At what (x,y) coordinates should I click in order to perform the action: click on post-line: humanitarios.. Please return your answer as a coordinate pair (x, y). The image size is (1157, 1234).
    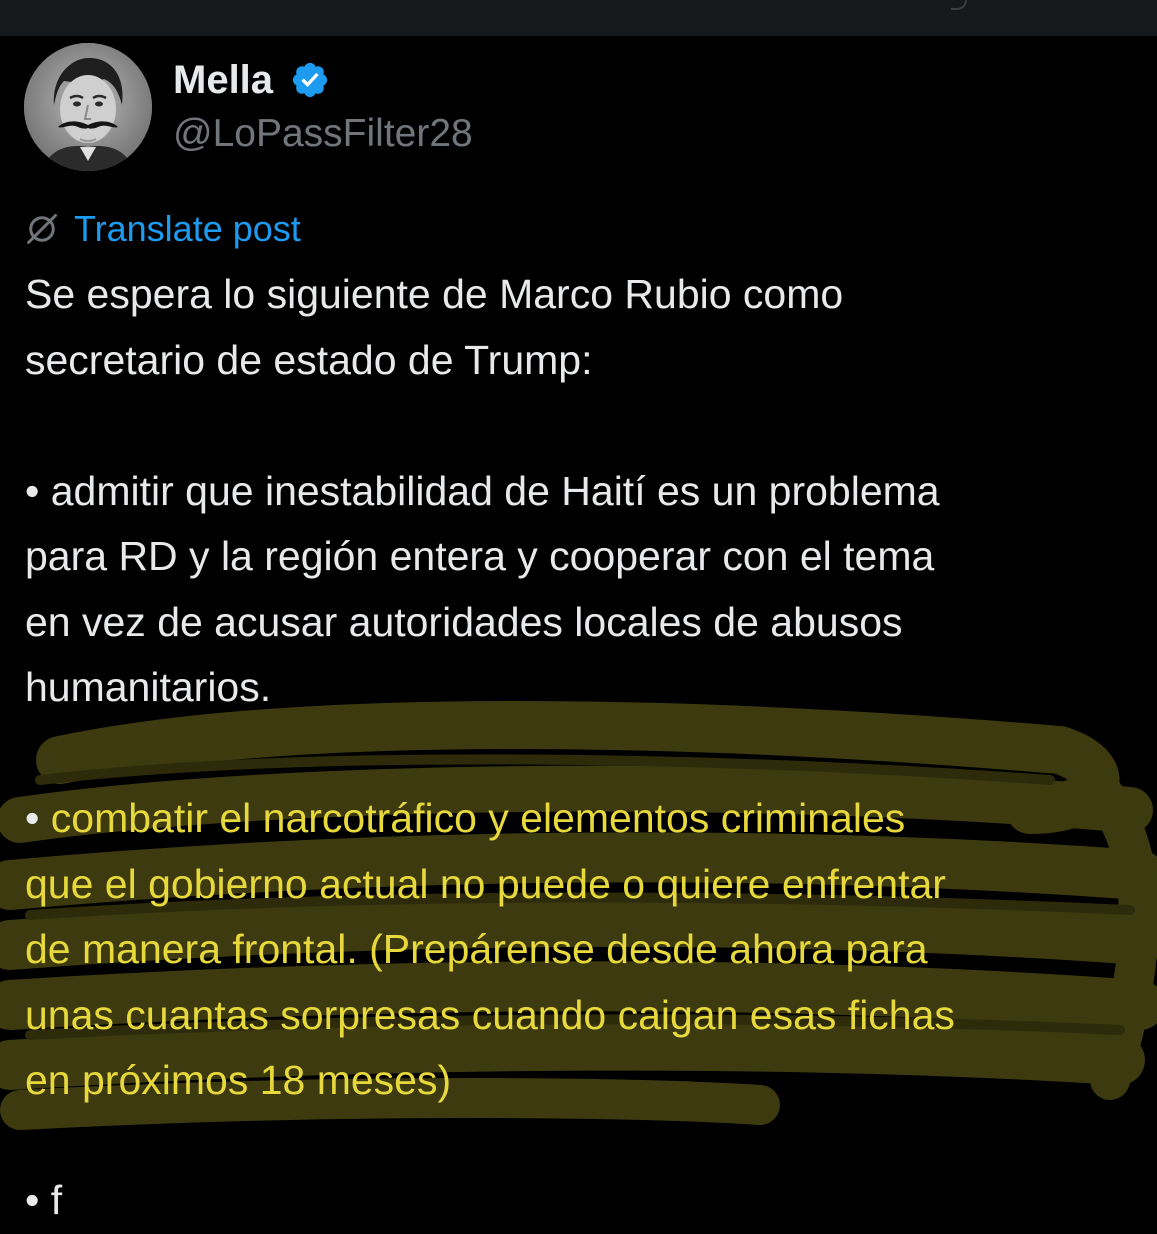
    Looking at the image, I should click on (148, 687).